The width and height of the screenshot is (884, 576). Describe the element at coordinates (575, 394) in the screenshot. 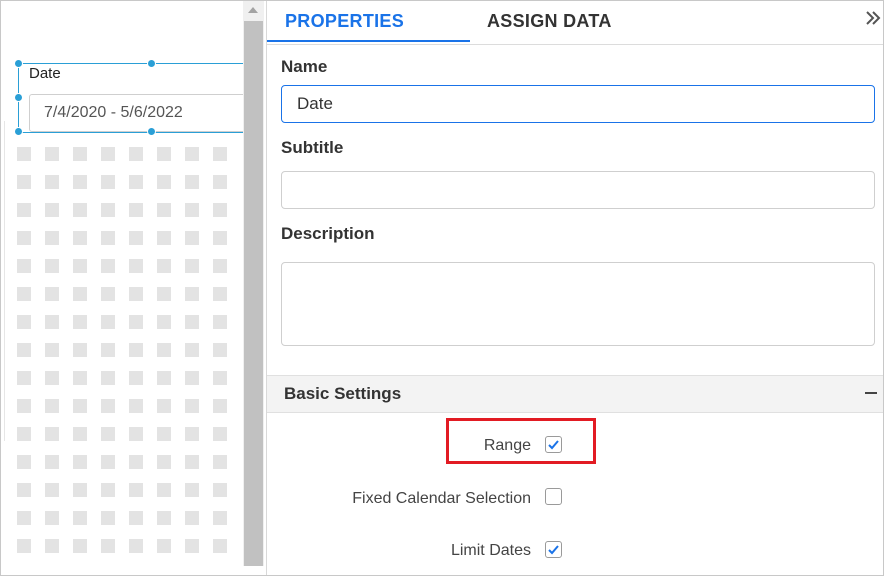

I see `basic-settings-header: Basic Settings` at that location.